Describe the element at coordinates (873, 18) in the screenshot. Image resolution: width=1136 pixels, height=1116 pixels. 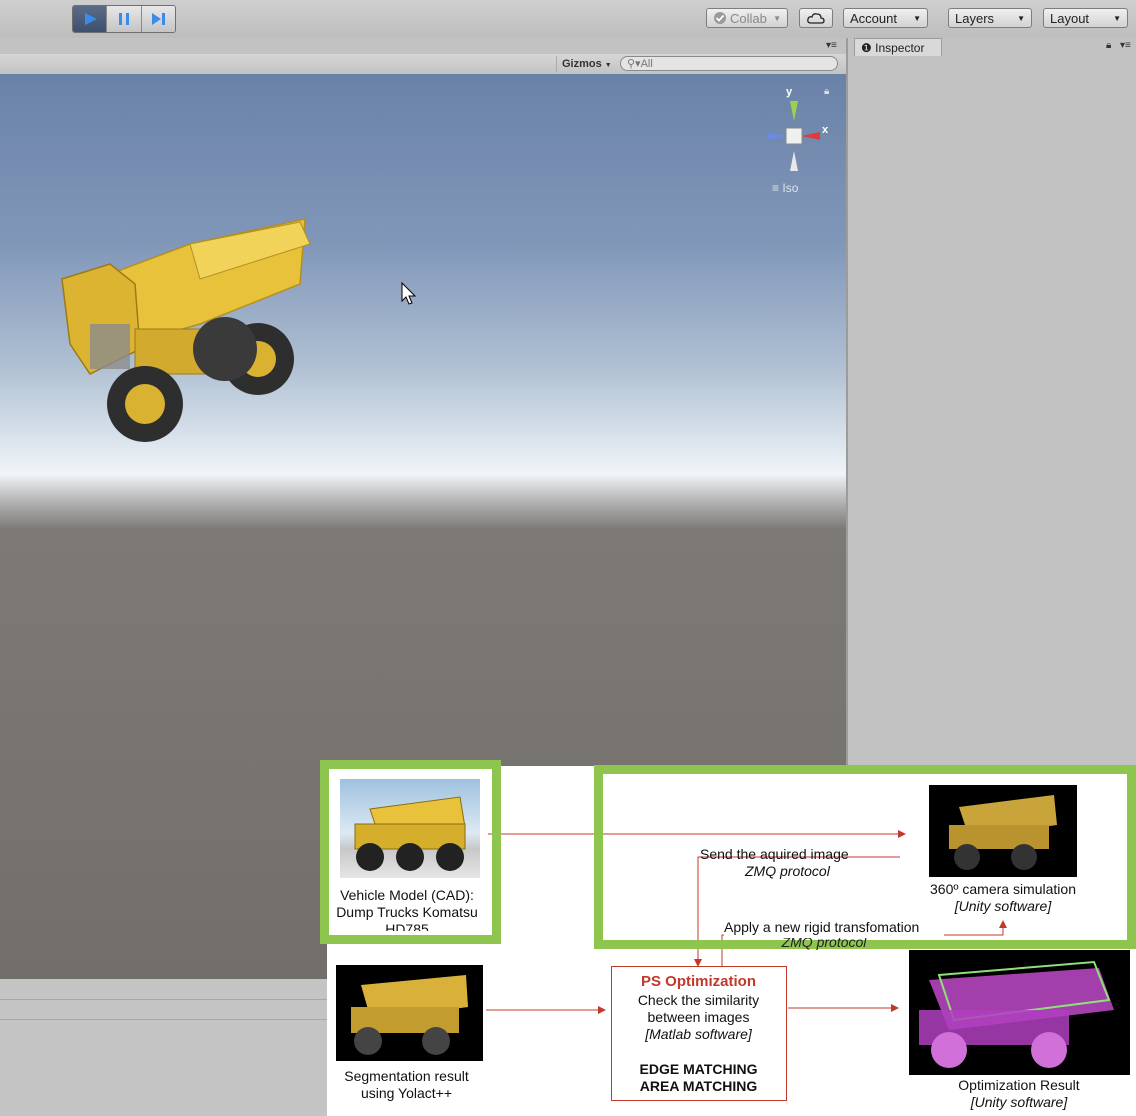
I see `account-label: Account` at that location.